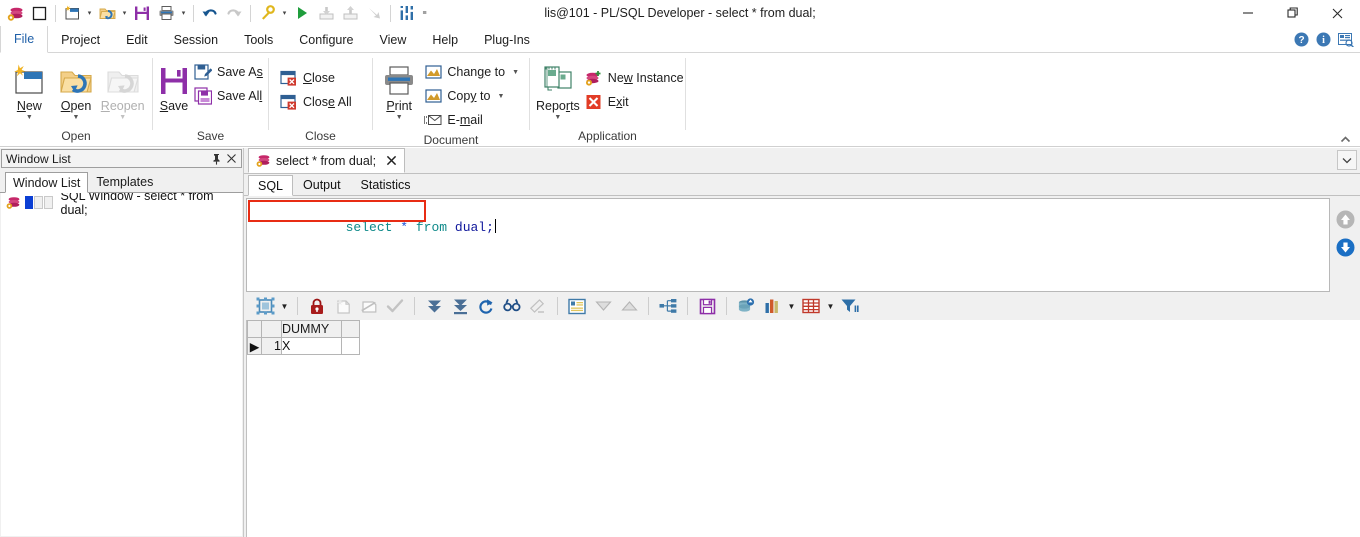  I want to click on post-changes-icon, so click(395, 306).